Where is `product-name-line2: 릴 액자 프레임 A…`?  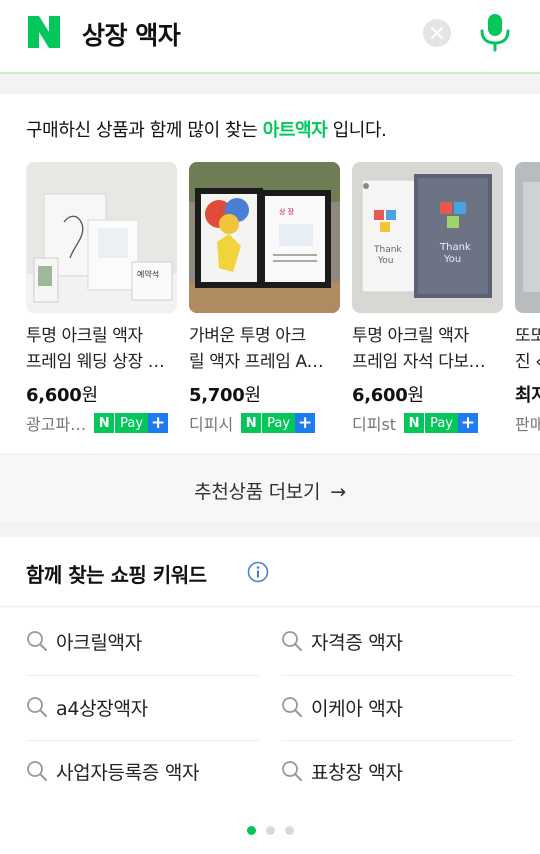 product-name-line2: 릴 액자 프레임 A… is located at coordinates (256, 362).